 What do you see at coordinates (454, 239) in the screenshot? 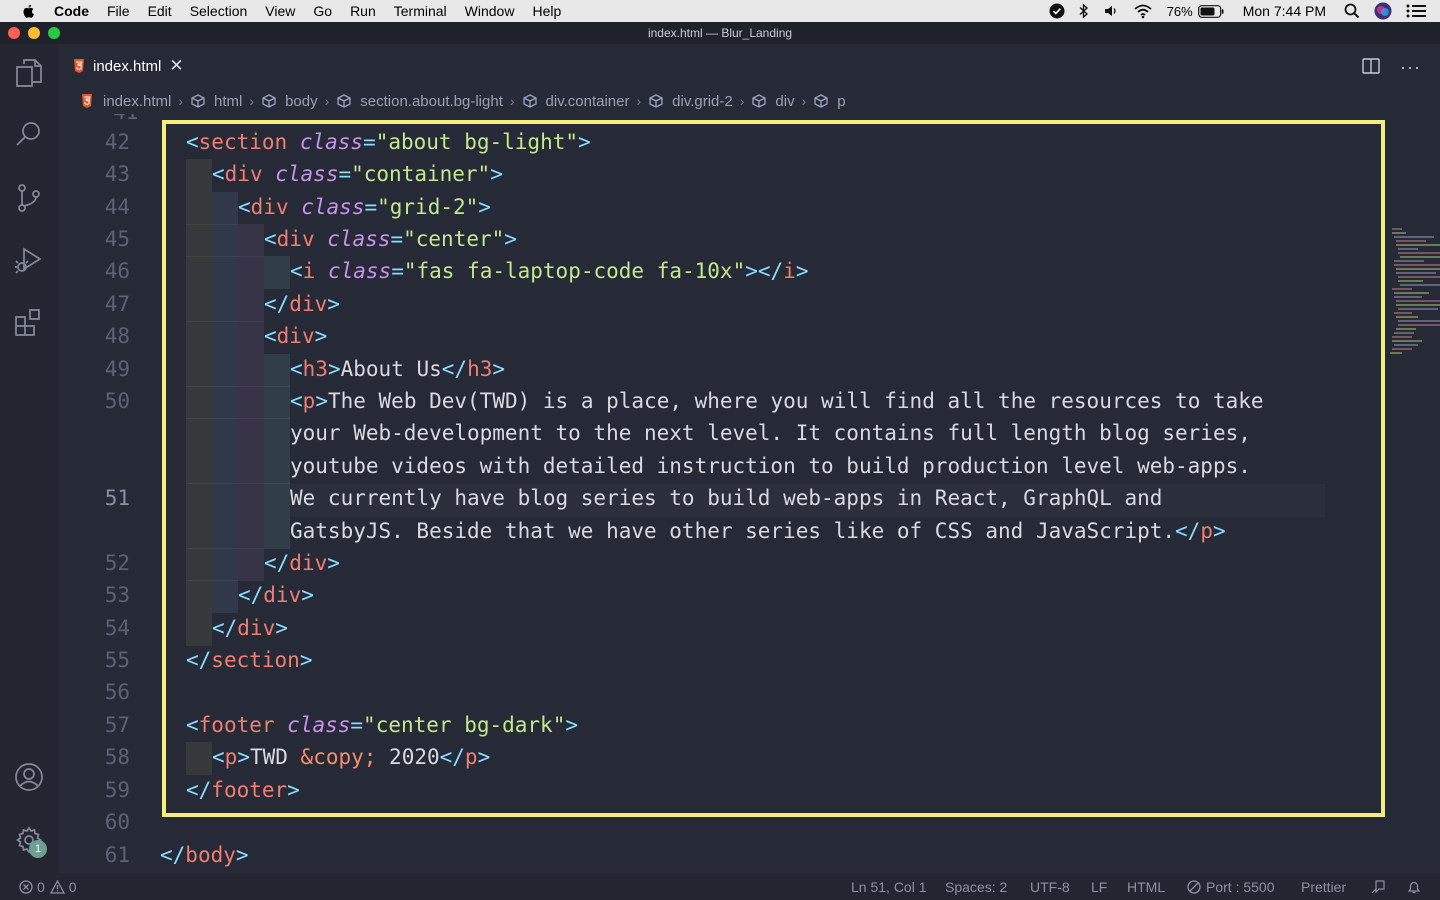
I see `attr-value: "center"` at bounding box center [454, 239].